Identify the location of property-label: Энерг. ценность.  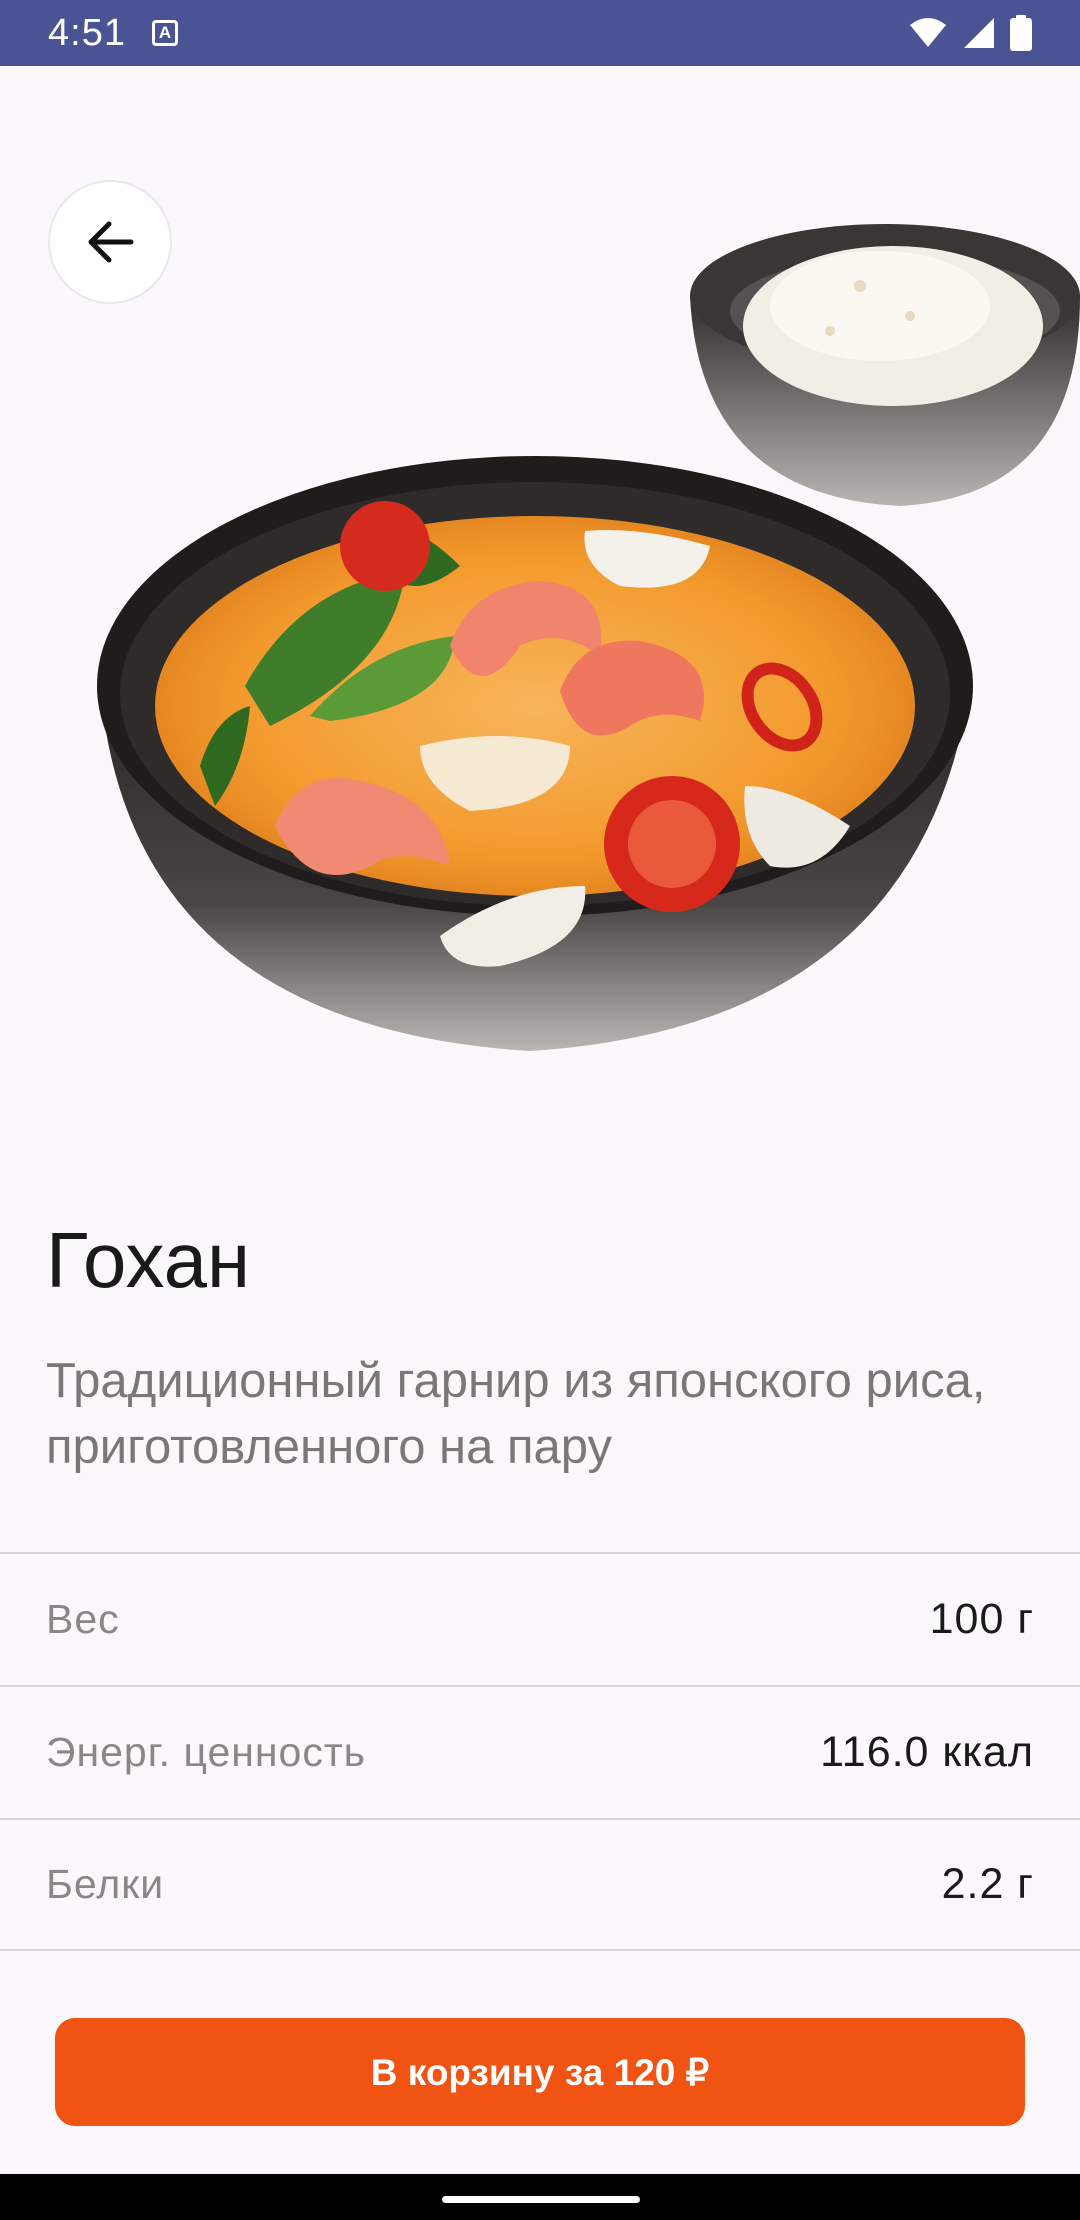
(206, 1752).